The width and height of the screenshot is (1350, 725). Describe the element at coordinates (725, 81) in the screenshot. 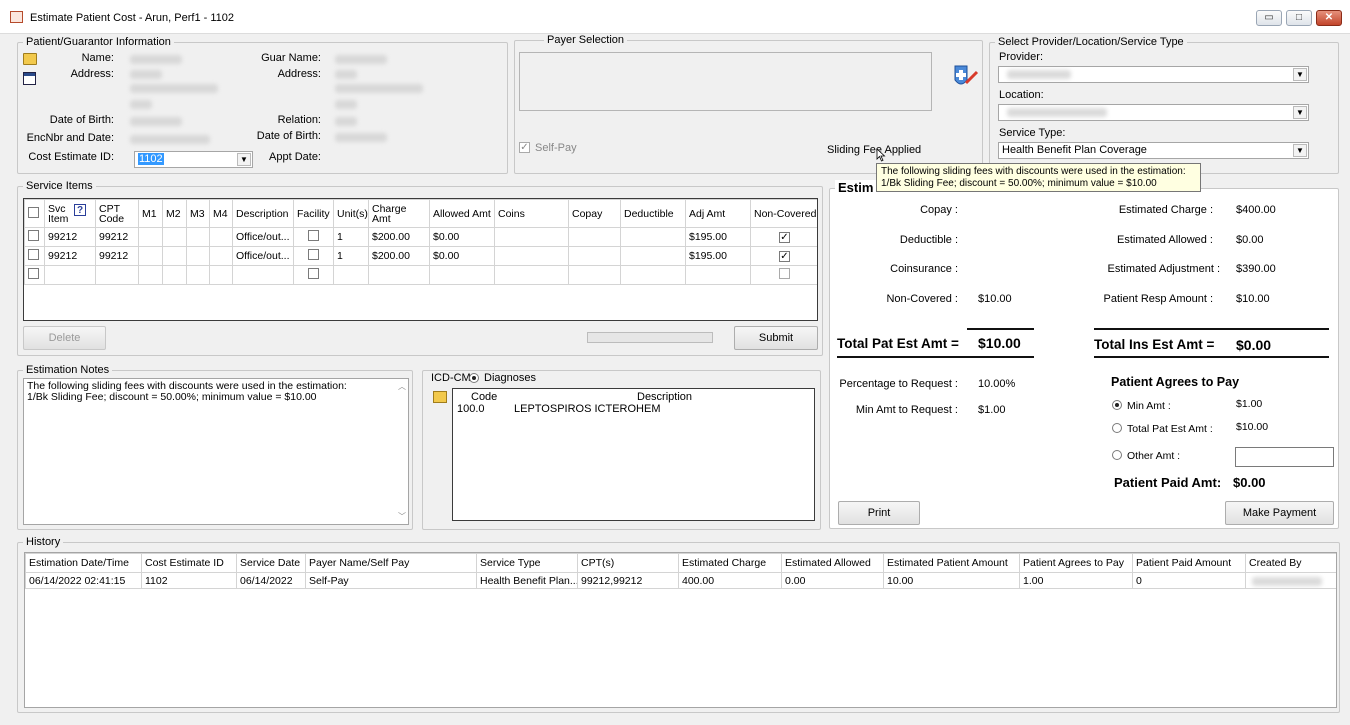

I see `payer-list` at that location.